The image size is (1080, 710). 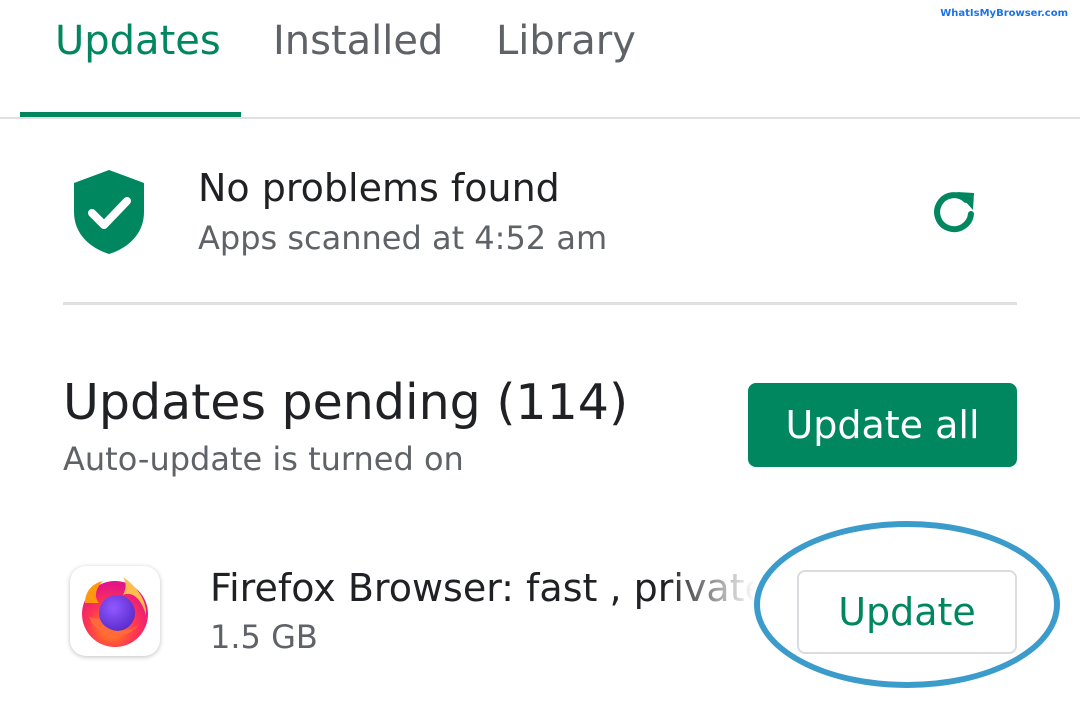 What do you see at coordinates (358, 41) in the screenshot?
I see `tab-installed: Installed` at bounding box center [358, 41].